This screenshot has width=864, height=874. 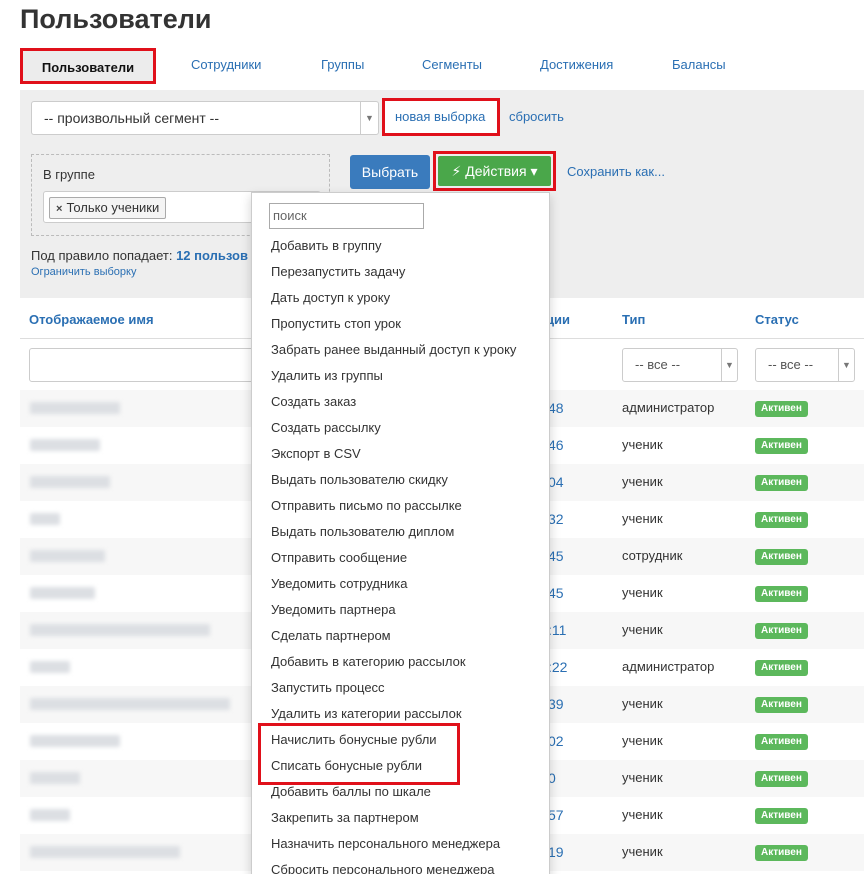 I want to click on menu-item: Уведомить партнера, so click(x=333, y=609).